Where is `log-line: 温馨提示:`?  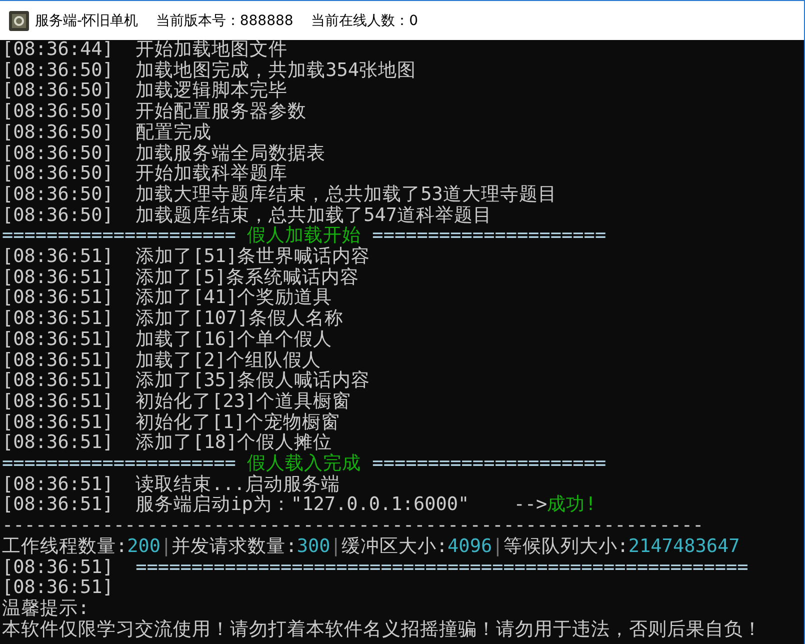 log-line: 温馨提示: is located at coordinates (46, 609).